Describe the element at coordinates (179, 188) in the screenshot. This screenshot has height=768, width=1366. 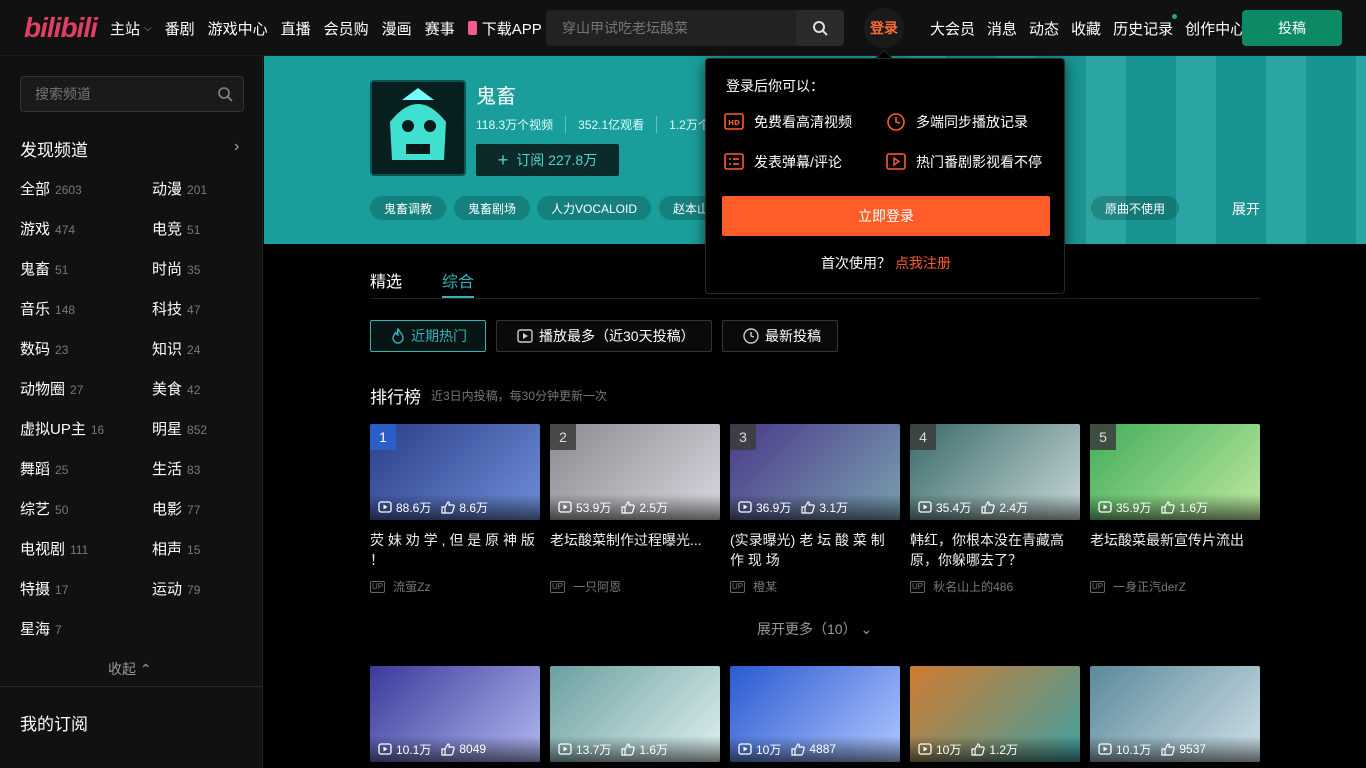
I see `sidebar-category: 动漫 201` at that location.